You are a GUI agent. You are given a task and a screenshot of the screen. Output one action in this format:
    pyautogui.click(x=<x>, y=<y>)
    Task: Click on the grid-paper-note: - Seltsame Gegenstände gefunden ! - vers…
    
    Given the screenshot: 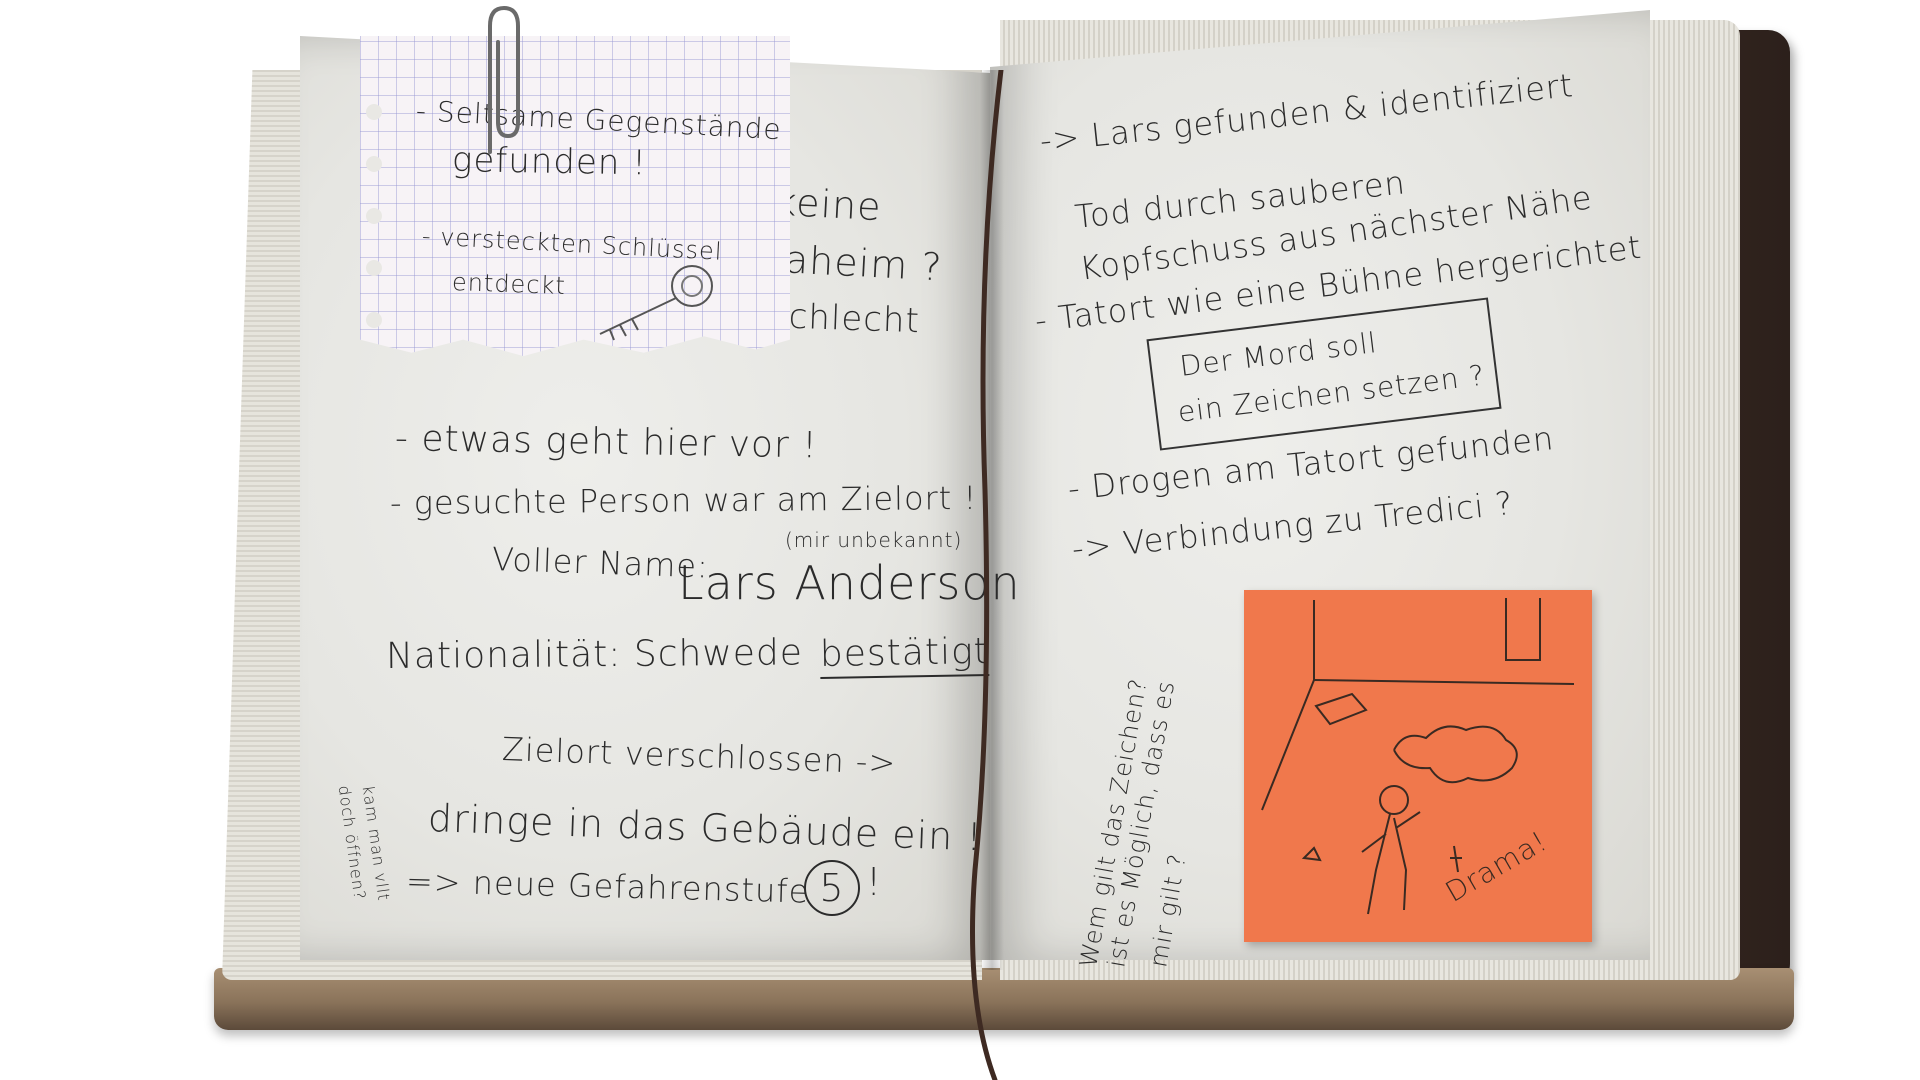 What is the action you would take?
    pyautogui.click(x=575, y=196)
    